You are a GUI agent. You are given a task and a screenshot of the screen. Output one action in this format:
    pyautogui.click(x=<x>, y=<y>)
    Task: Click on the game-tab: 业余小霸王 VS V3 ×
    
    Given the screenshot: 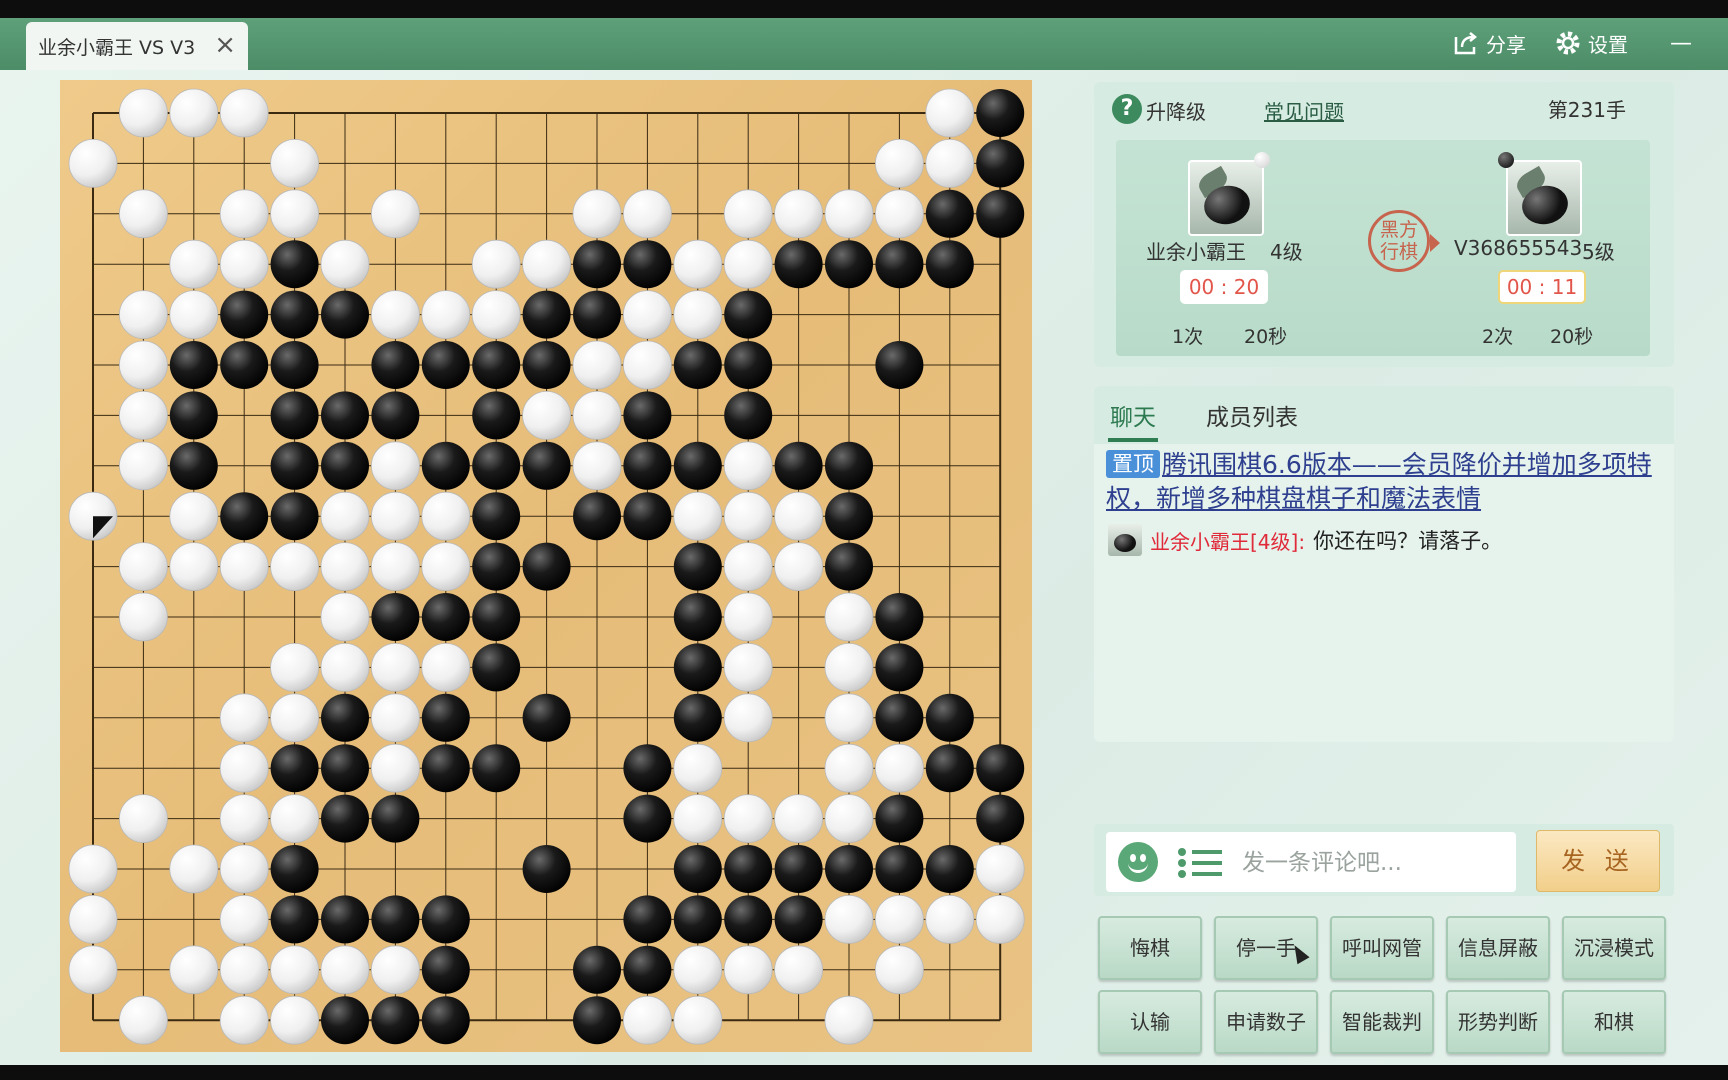 What is the action you would take?
    pyautogui.click(x=137, y=46)
    